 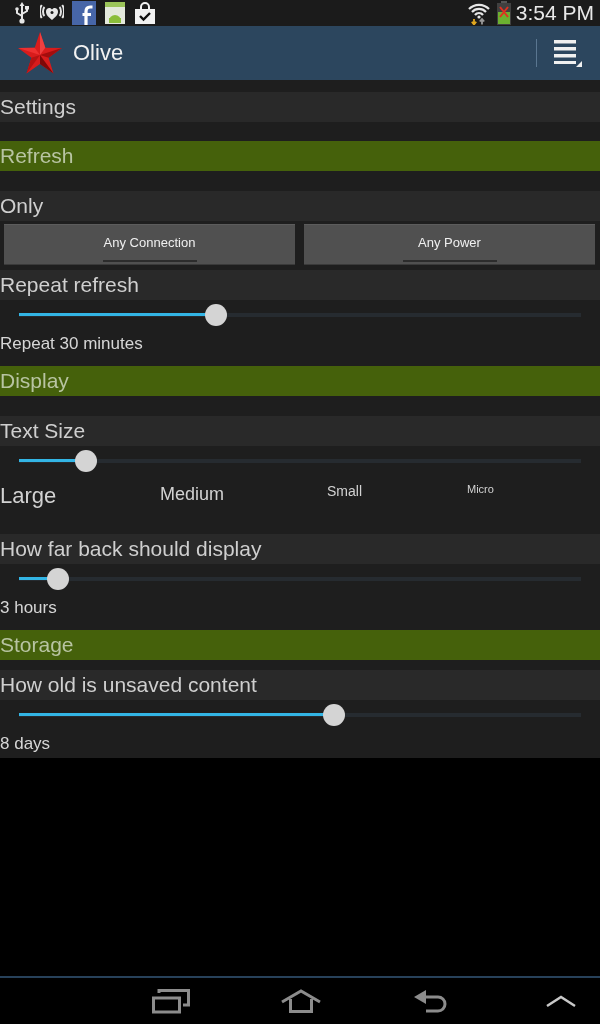 What do you see at coordinates (40, 53) in the screenshot?
I see `star-icon` at bounding box center [40, 53].